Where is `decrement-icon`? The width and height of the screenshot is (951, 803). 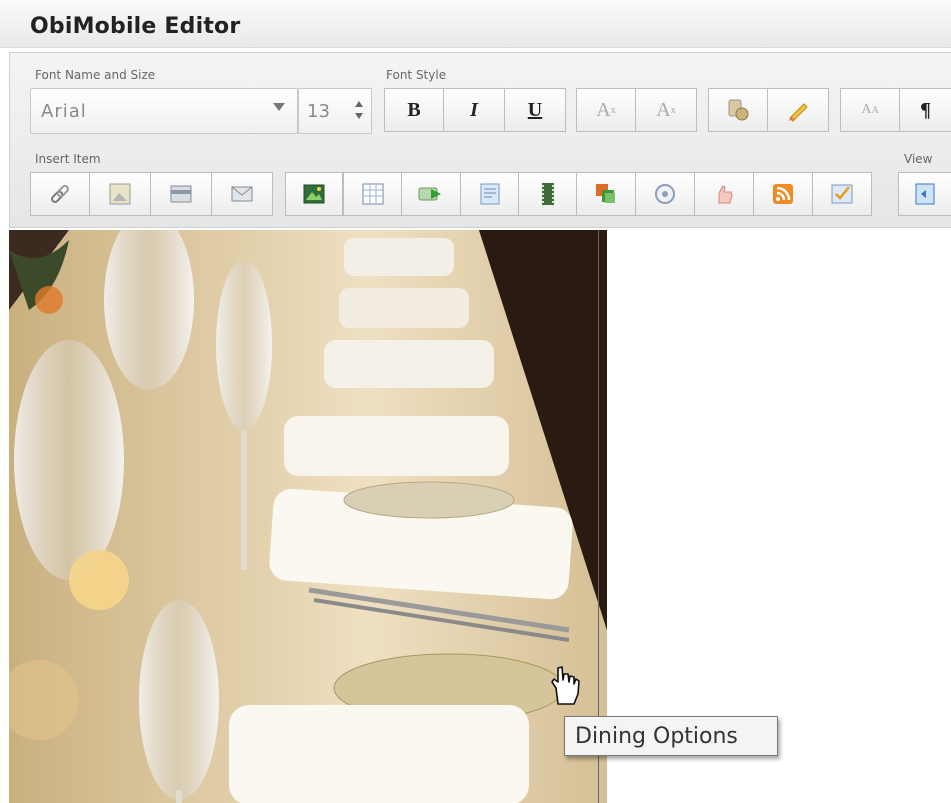 decrement-icon is located at coordinates (359, 116).